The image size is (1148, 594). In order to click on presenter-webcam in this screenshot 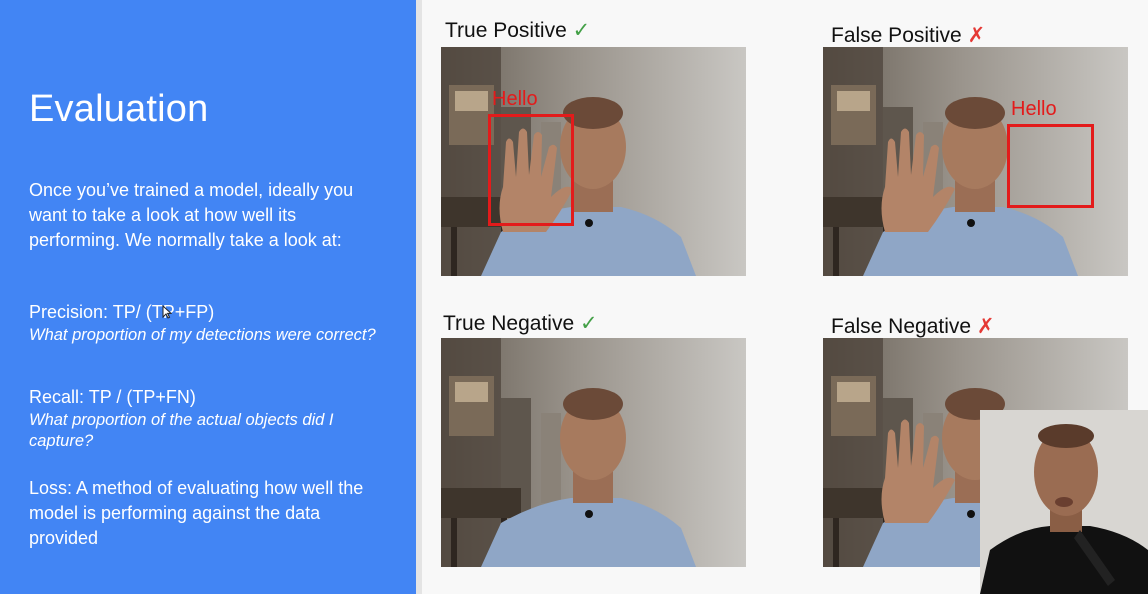, I will do `click(1064, 502)`.